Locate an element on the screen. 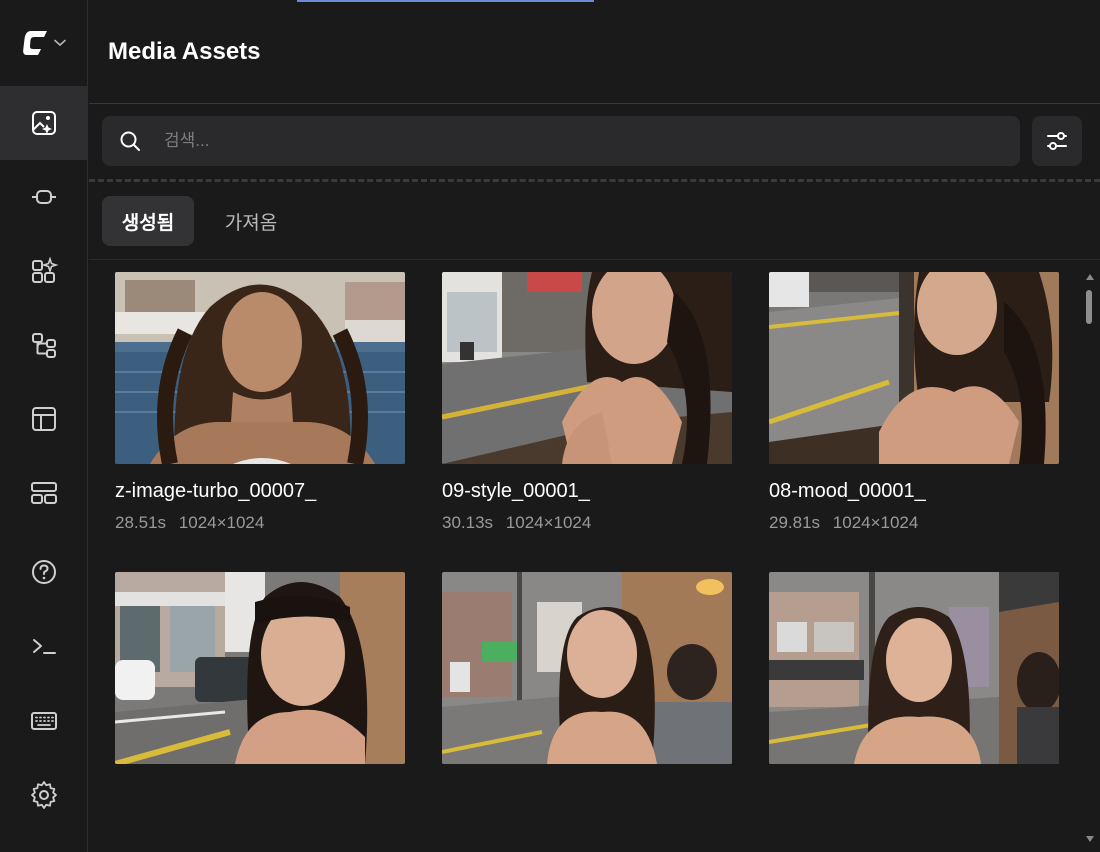 The image size is (1100, 852). scrollbar-thumb is located at coordinates (1089, 307).